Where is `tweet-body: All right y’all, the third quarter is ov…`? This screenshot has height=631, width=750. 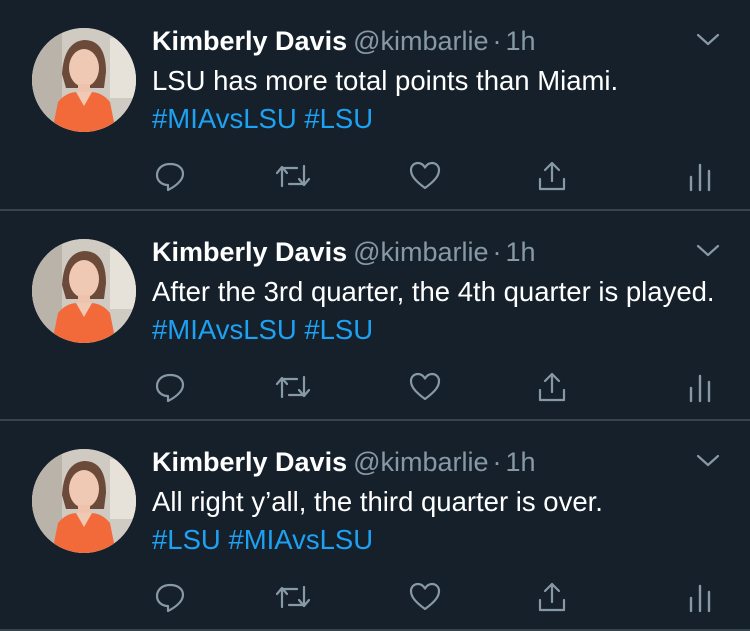
tweet-body: All right y’all, the third quarter is ov… is located at coordinates (377, 501).